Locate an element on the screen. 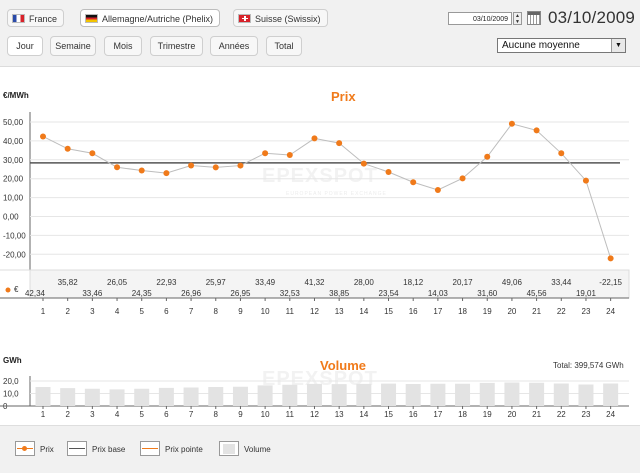 The image size is (640, 473). price-x-tick-label: 2 is located at coordinates (67, 311).